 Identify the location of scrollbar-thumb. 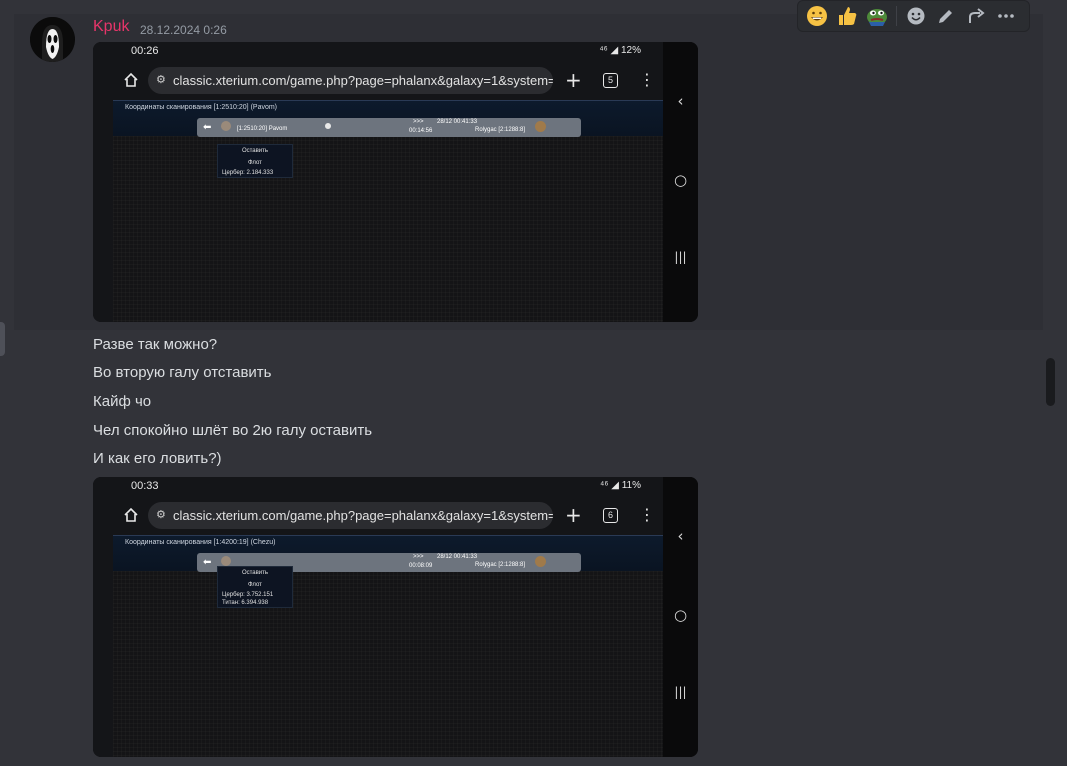
(1050, 382).